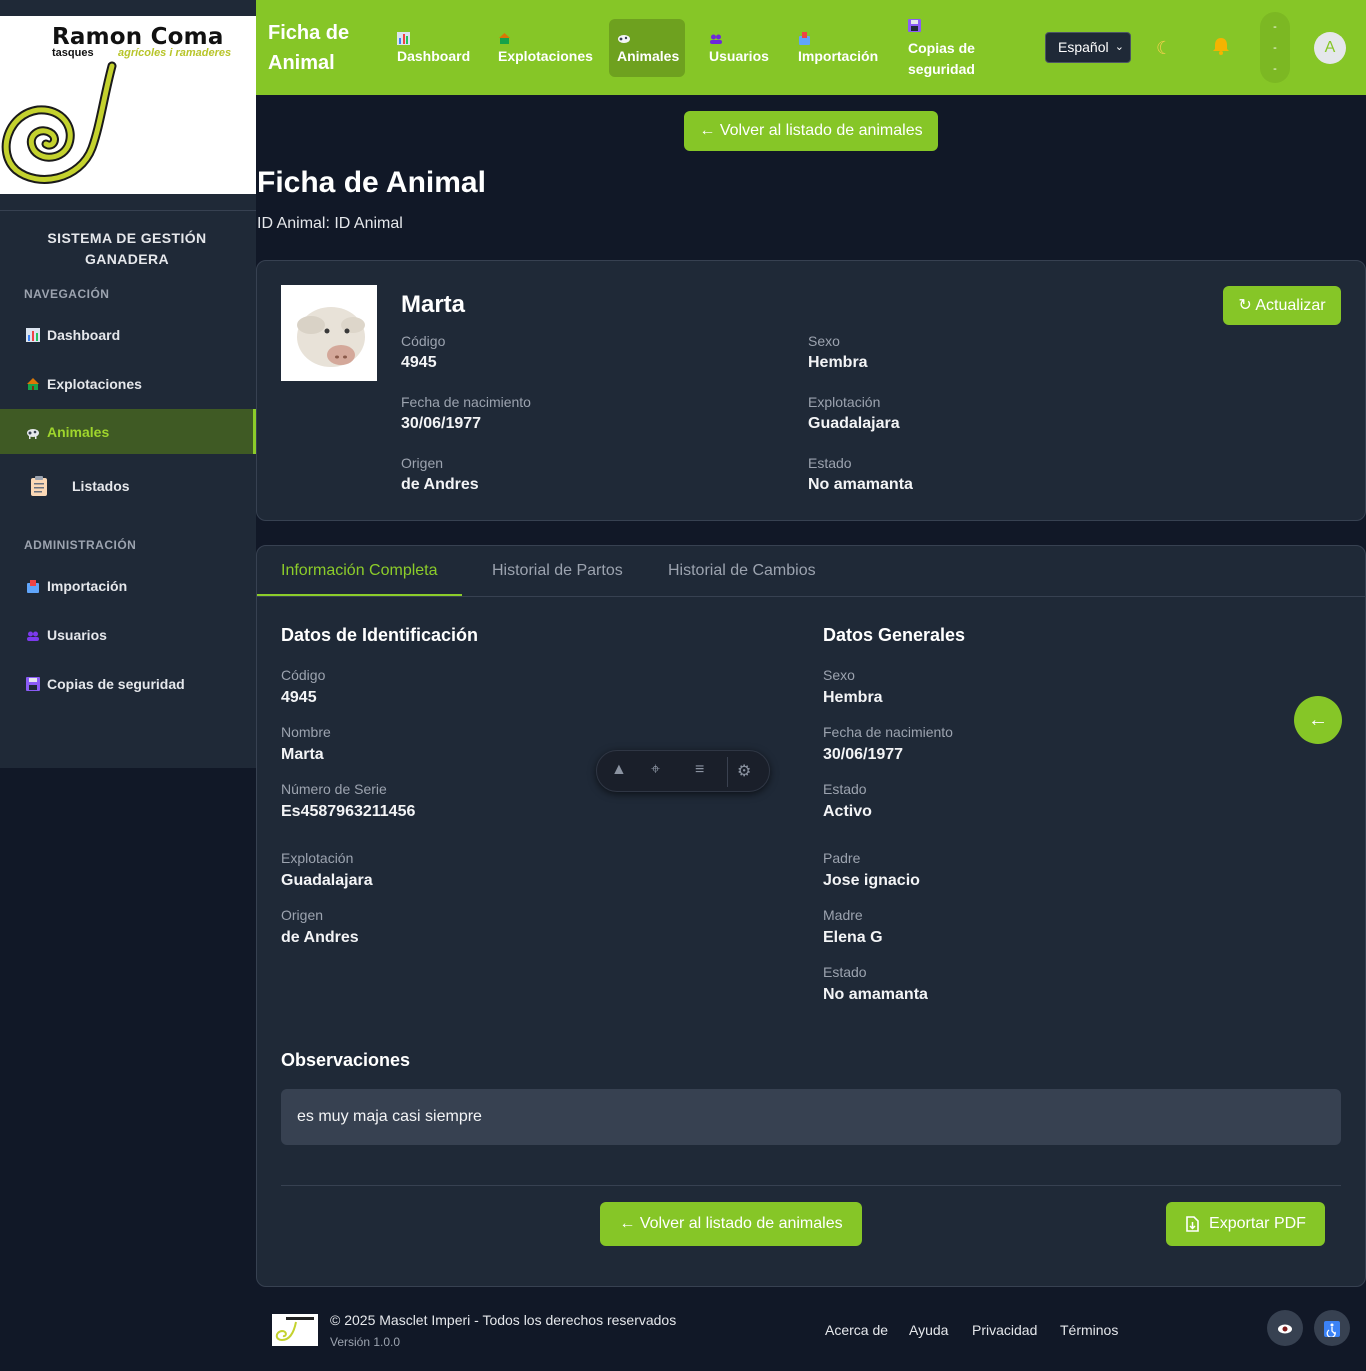  Describe the element at coordinates (77, 634) in the screenshot. I see `sidebar-item-label: Usuarios` at that location.